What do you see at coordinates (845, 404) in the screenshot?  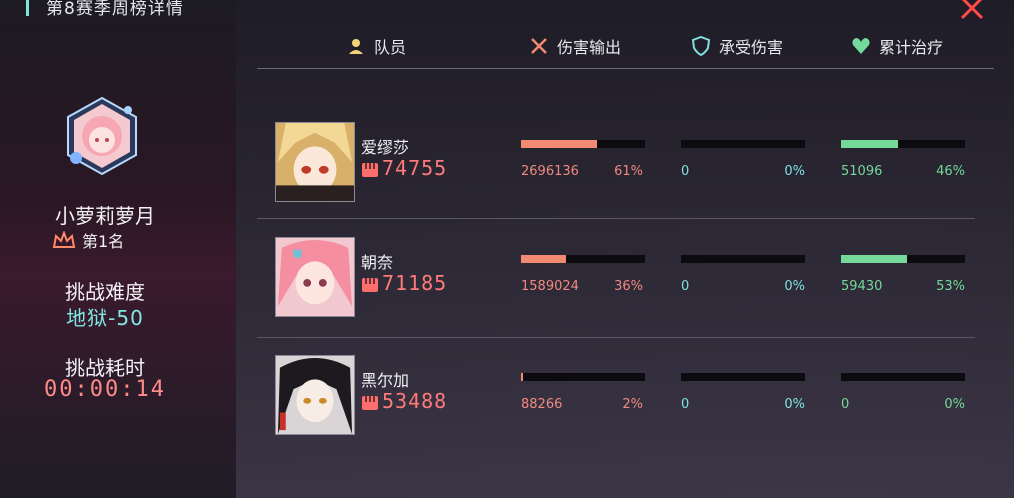 I see `heal-value: 0` at bounding box center [845, 404].